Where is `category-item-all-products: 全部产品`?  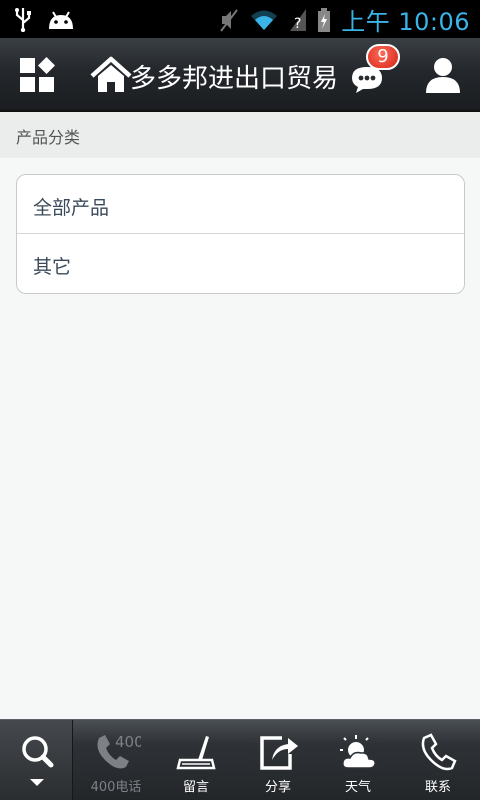 category-item-all-products: 全部产品 is located at coordinates (240, 204).